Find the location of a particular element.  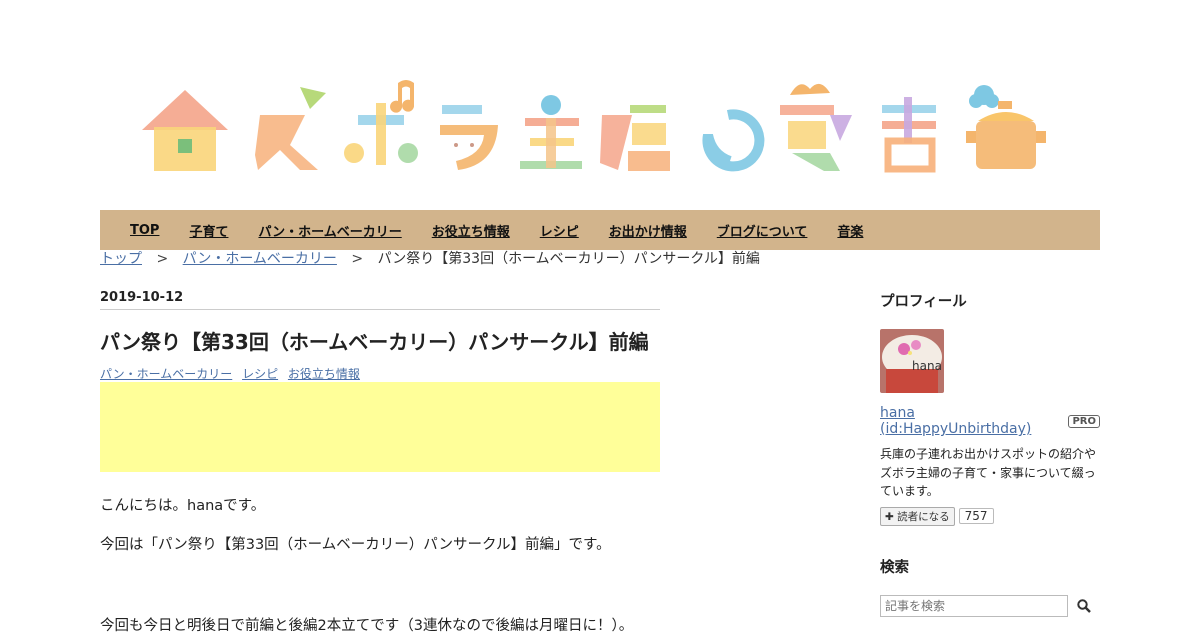

avatar-label: hana is located at coordinates (927, 366).